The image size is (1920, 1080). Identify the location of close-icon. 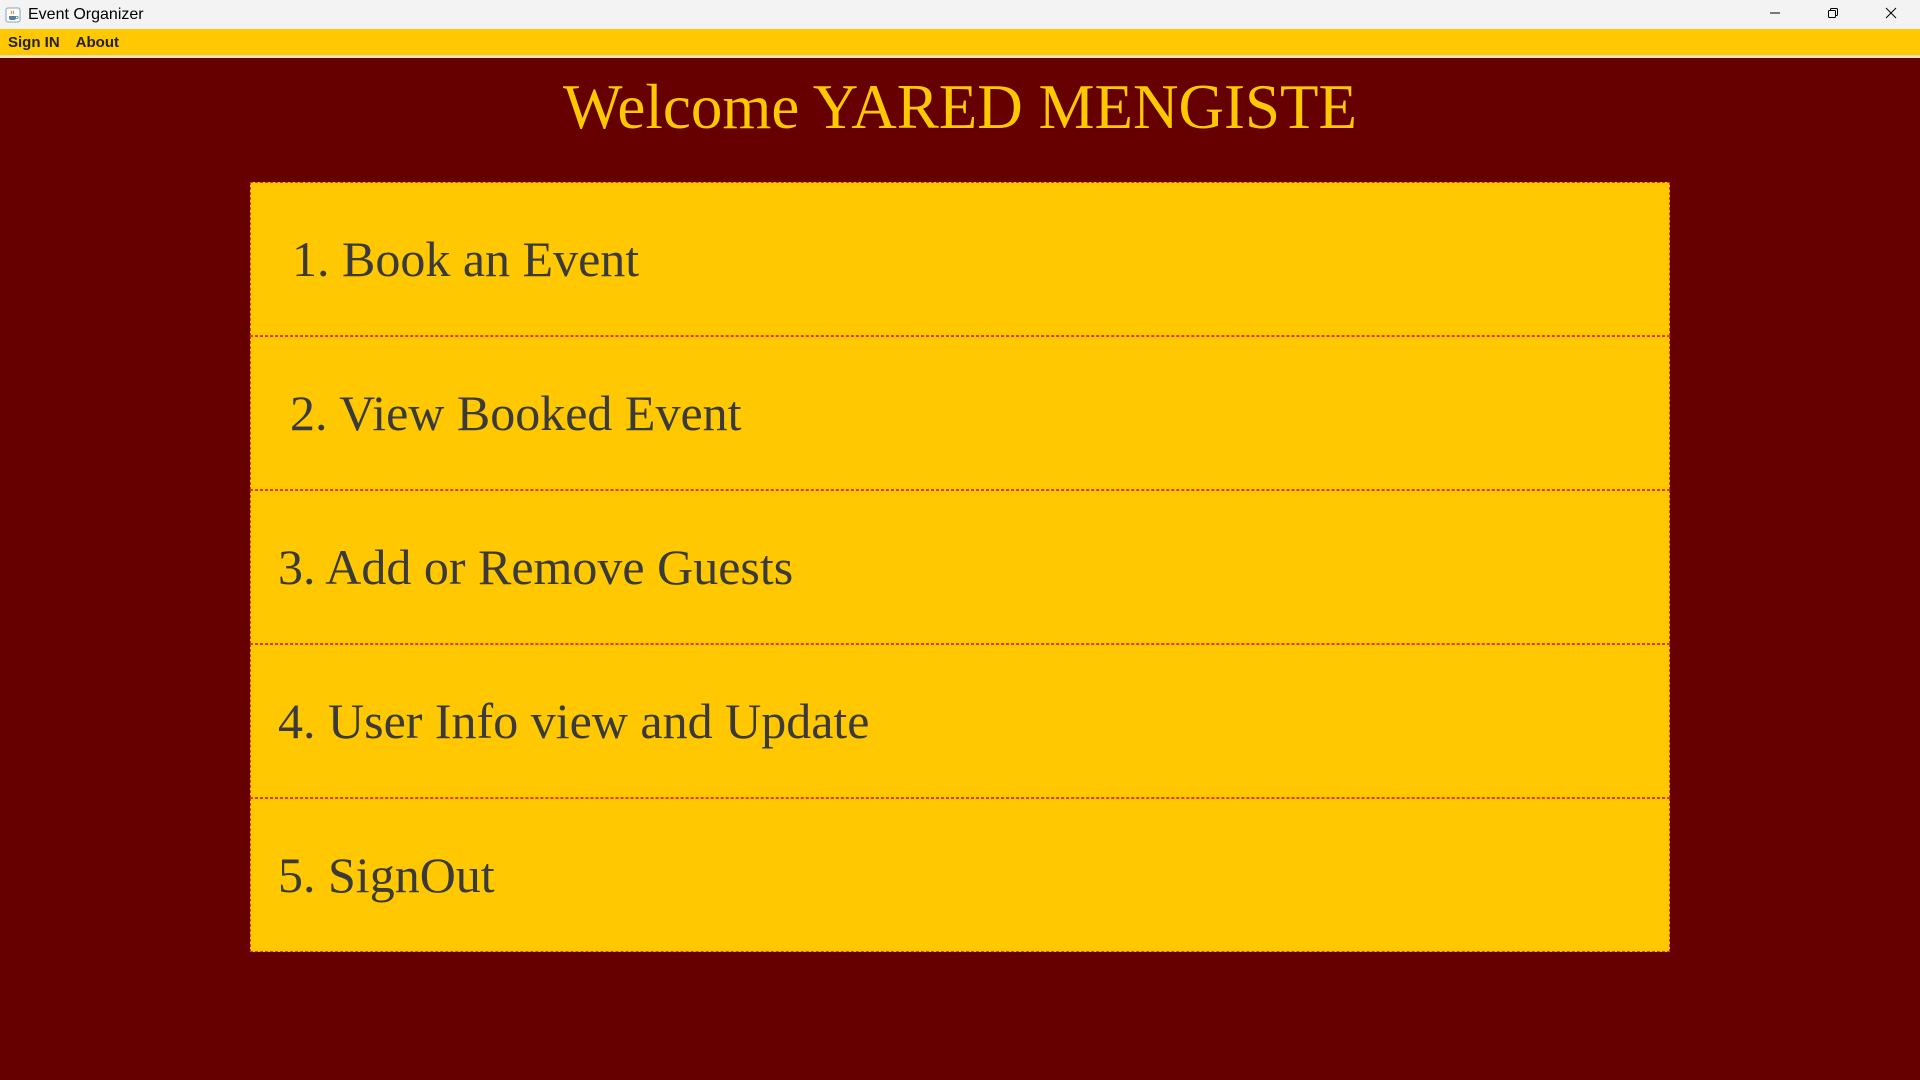
(1891, 15).